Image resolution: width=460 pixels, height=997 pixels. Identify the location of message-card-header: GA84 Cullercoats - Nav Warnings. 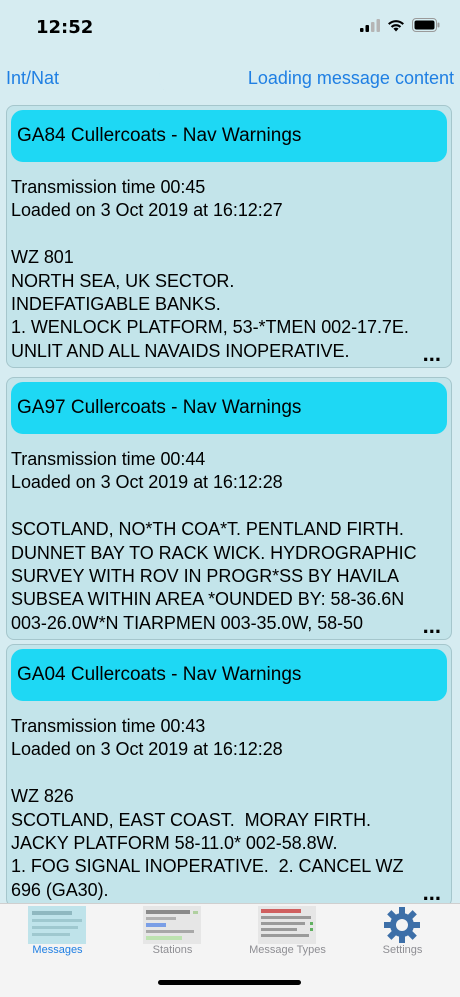
(229, 136).